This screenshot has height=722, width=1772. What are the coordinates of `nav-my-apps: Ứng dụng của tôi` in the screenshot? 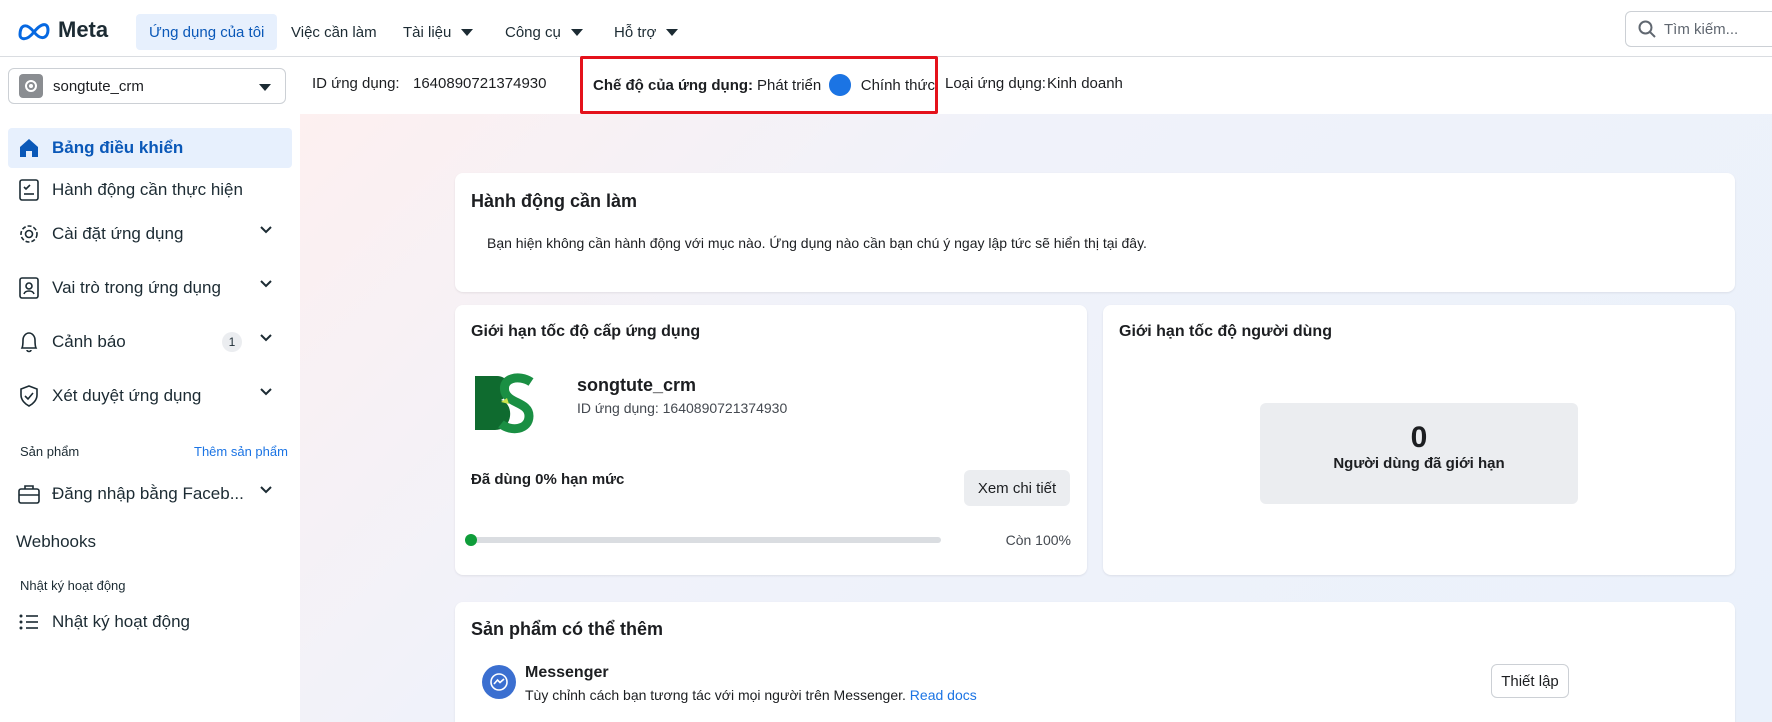 It's located at (207, 32).